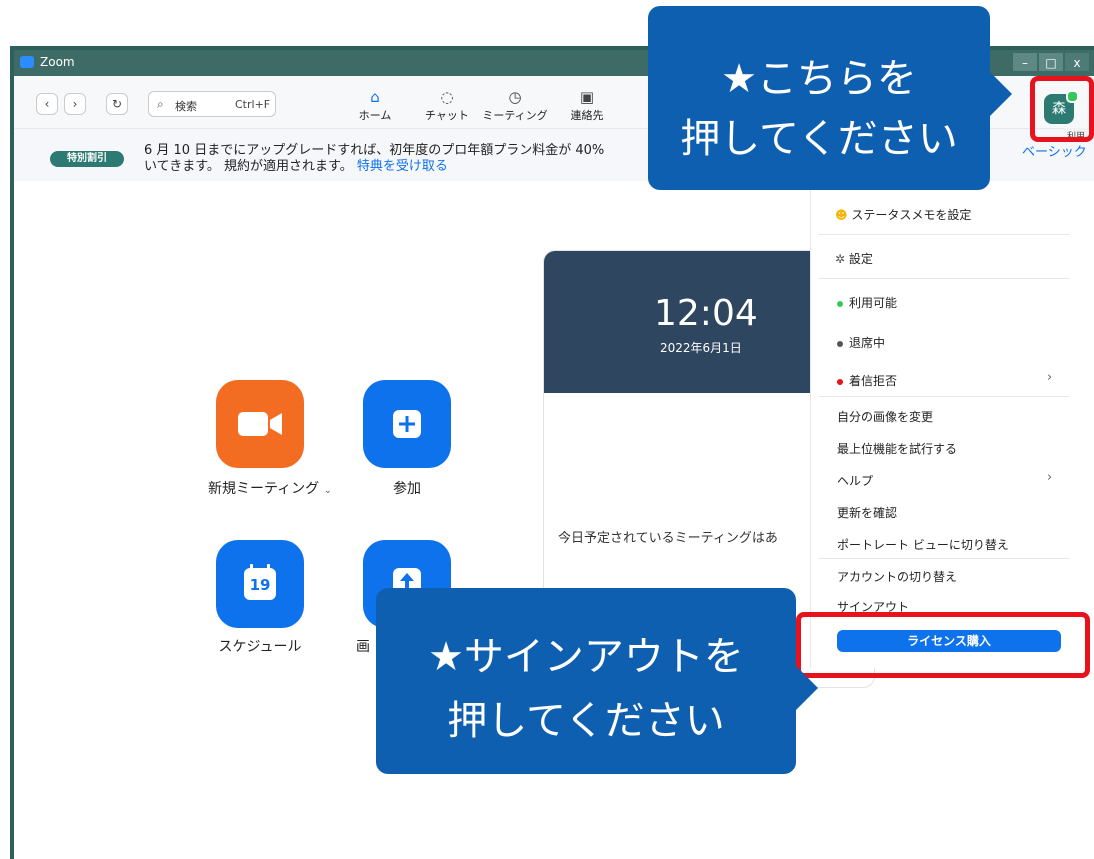  Describe the element at coordinates (819, 79) in the screenshot. I see `top-callout-line1: ★こちらを` at that location.